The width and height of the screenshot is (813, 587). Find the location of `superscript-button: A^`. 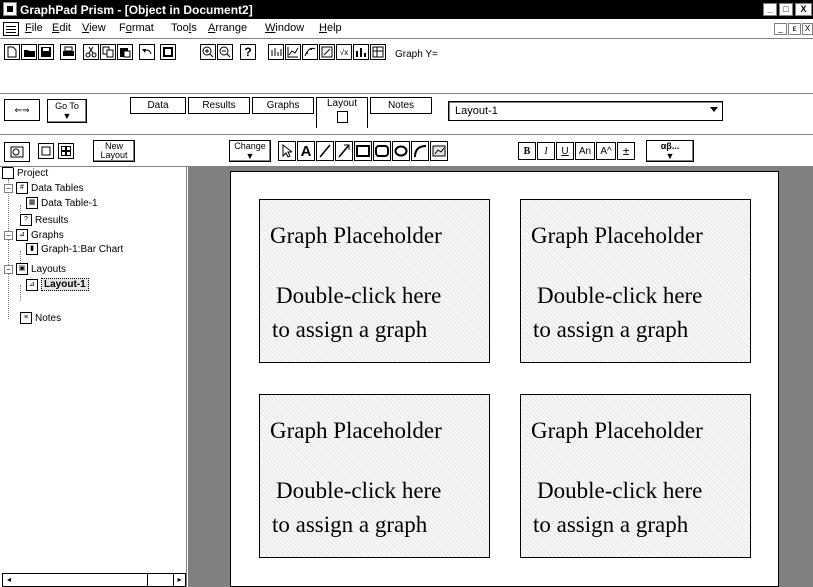

superscript-button: A^ is located at coordinates (606, 151).